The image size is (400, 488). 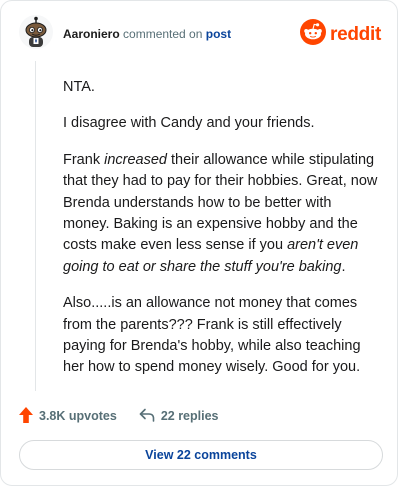 What do you see at coordinates (355, 34) in the screenshot?
I see `reddit-wordmark: reddit` at bounding box center [355, 34].